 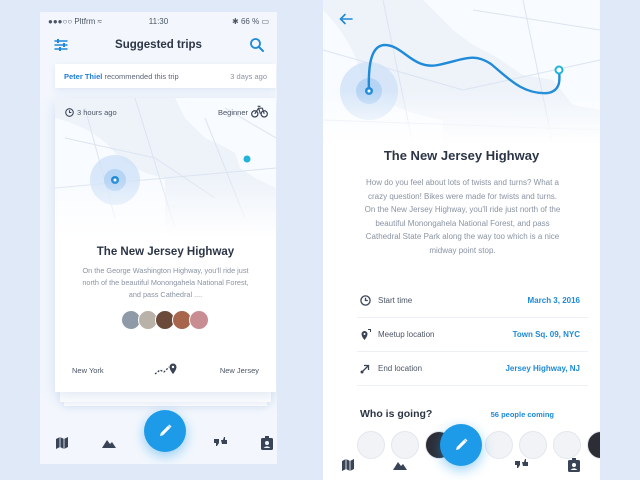 What do you see at coordinates (259, 111) in the screenshot?
I see `bike-icon` at bounding box center [259, 111].